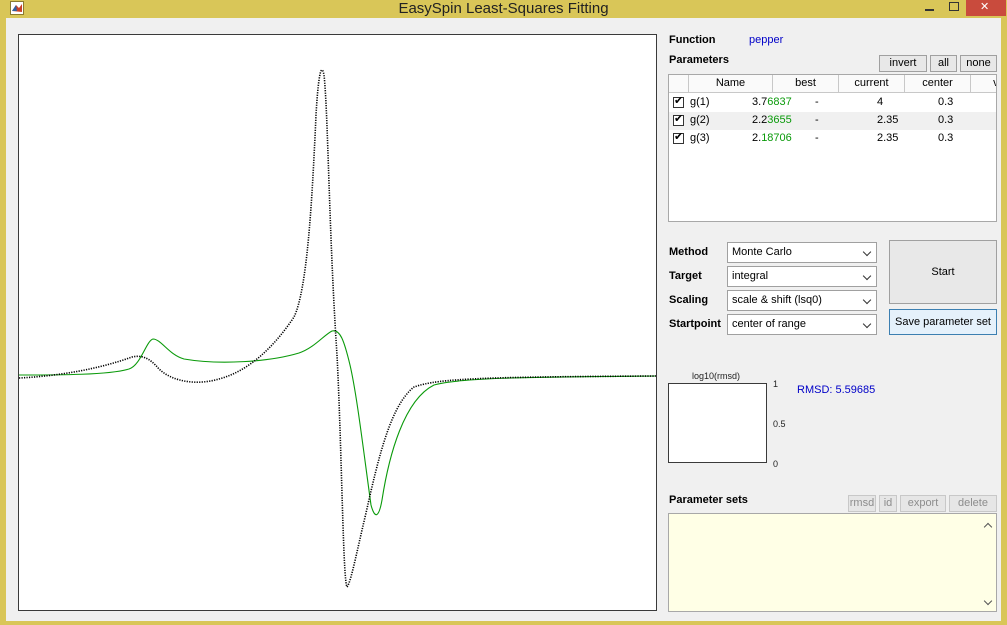 This screenshot has height=625, width=1007. What do you see at coordinates (986, 8) in the screenshot?
I see `close-icon` at bounding box center [986, 8].